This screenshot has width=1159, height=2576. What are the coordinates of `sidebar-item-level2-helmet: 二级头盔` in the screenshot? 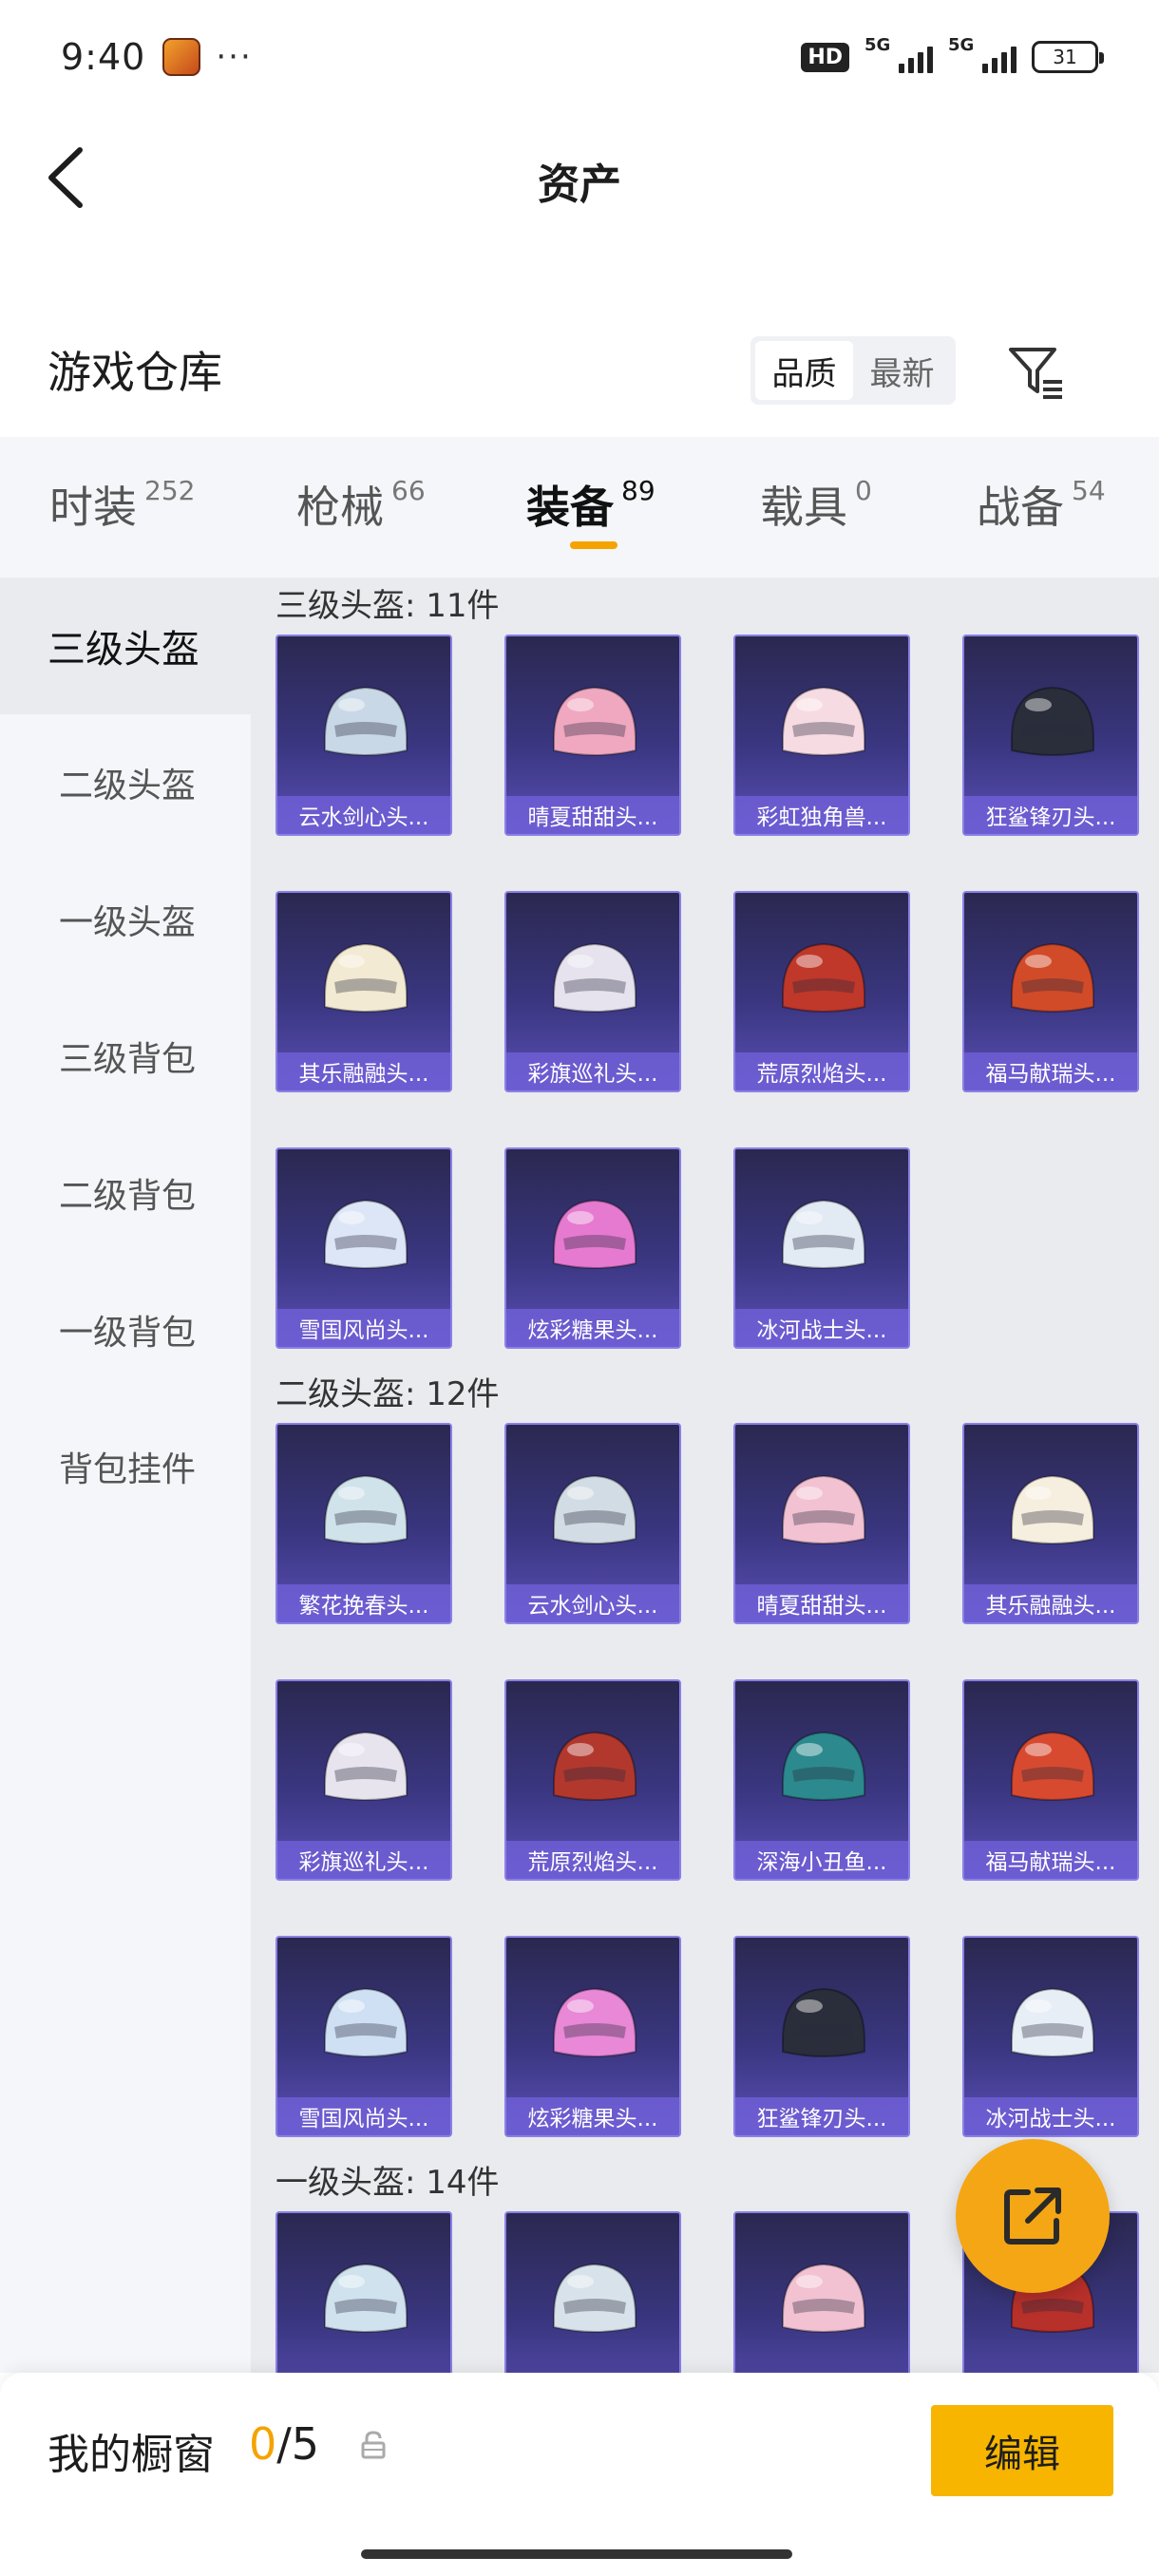 It's located at (125, 782).